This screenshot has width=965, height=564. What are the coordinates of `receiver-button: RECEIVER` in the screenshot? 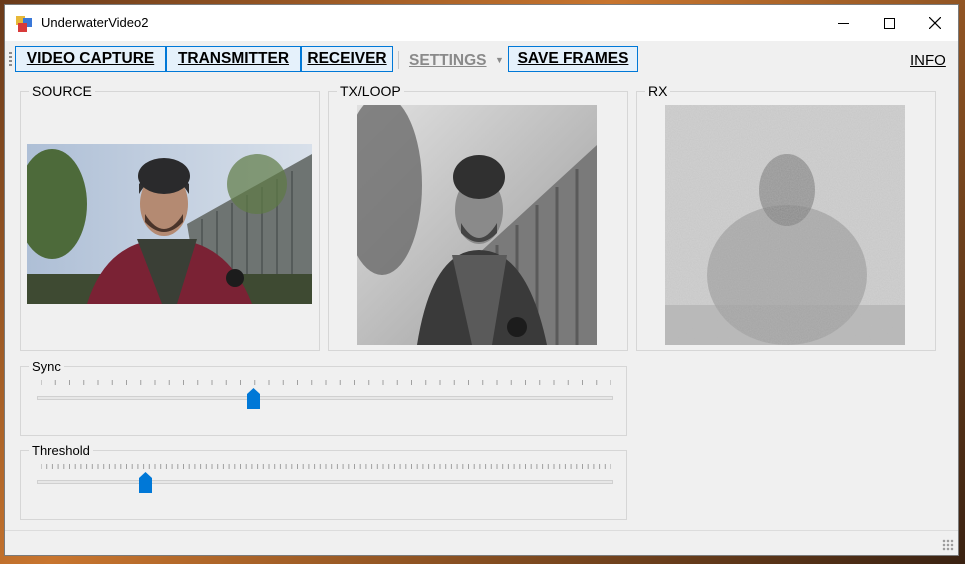 It's located at (347, 59).